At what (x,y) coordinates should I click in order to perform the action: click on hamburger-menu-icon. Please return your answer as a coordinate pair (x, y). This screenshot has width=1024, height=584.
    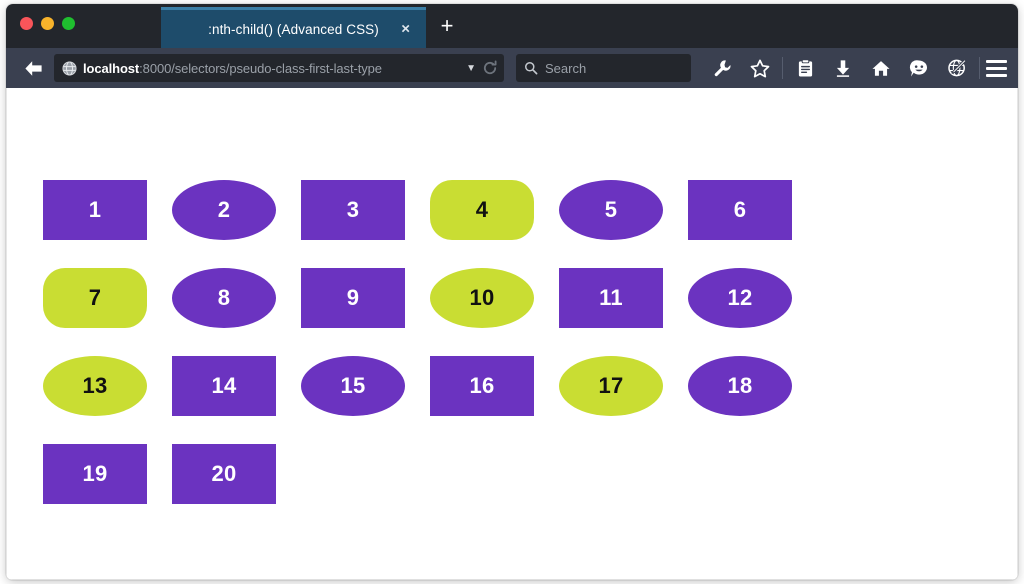
    Looking at the image, I should click on (996, 68).